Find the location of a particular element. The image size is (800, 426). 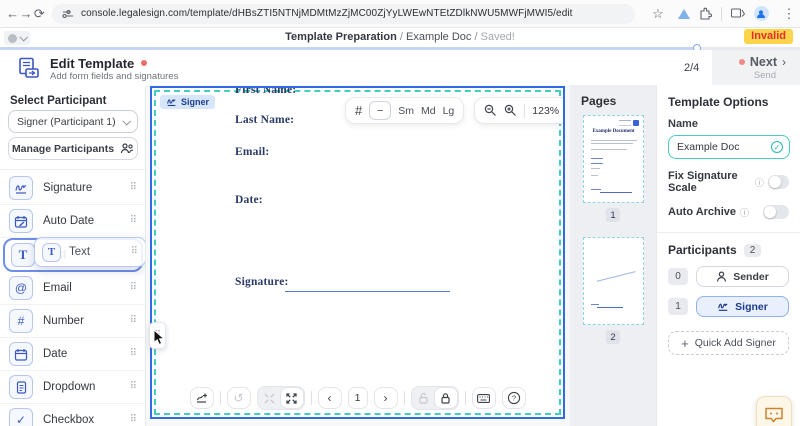

field-item-number: # Number ⠿ is located at coordinates (72, 321).